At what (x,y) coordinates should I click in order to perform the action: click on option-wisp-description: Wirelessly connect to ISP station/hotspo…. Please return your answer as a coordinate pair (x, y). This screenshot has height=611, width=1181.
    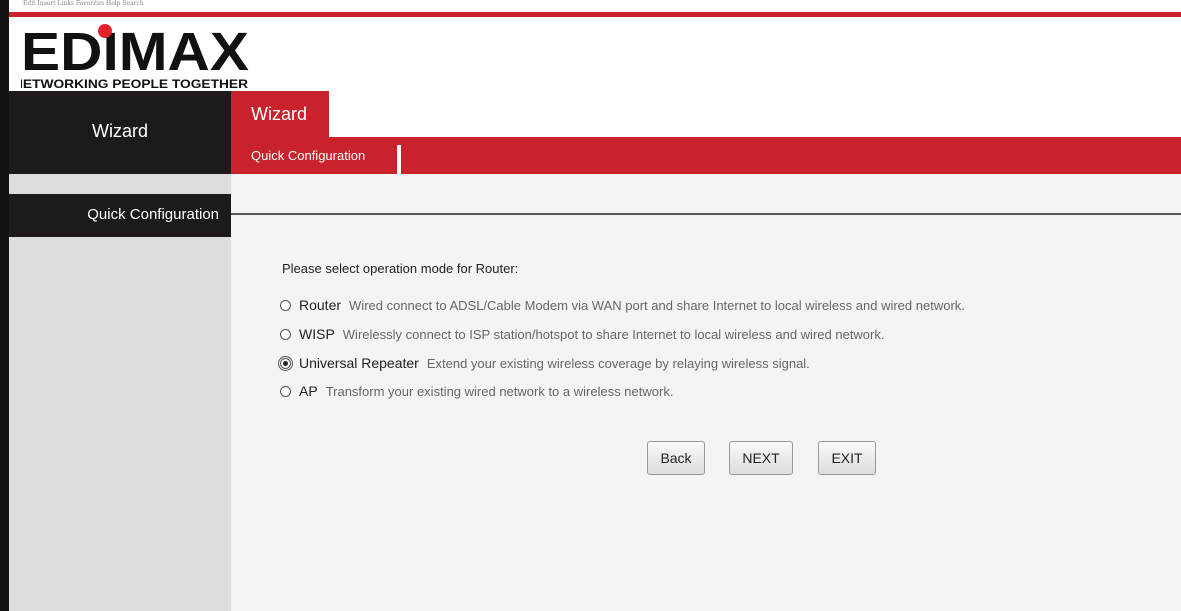
    Looking at the image, I should click on (613, 334).